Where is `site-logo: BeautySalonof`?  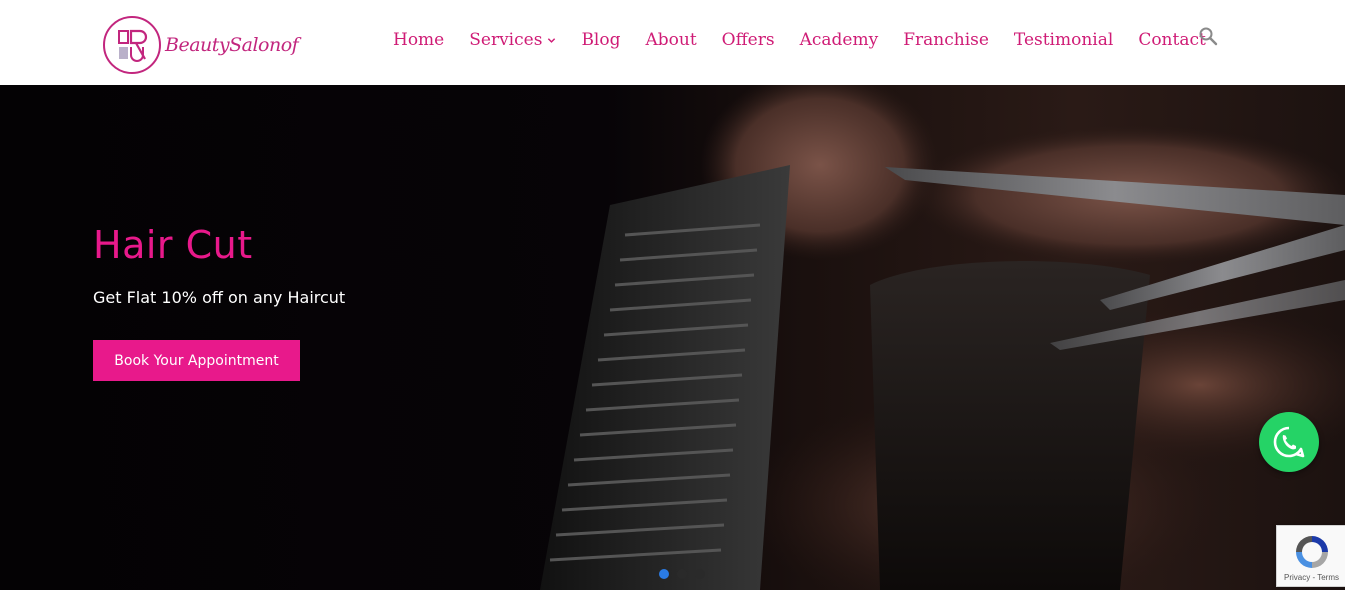 site-logo: BeautySalonof is located at coordinates (208, 45).